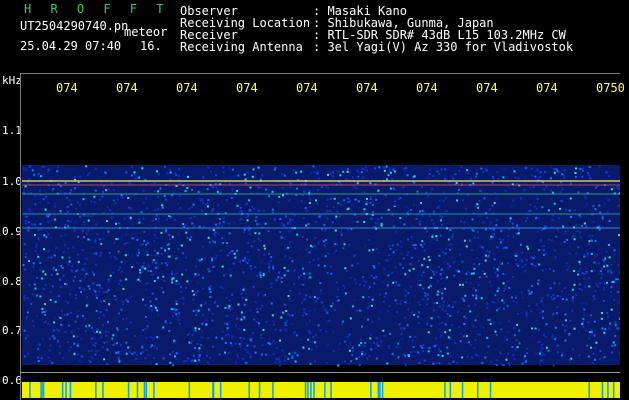 The width and height of the screenshot is (629, 400). Describe the element at coordinates (331, 390) in the screenshot. I see `strip-gap` at that location.